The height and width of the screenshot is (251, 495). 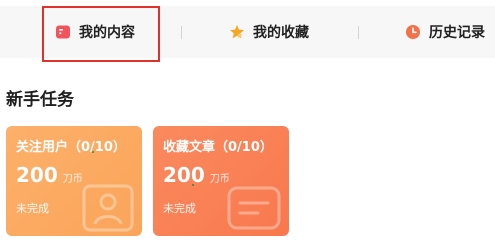 I want to click on tab-my-favorites: 我的收藏, so click(x=269, y=32).